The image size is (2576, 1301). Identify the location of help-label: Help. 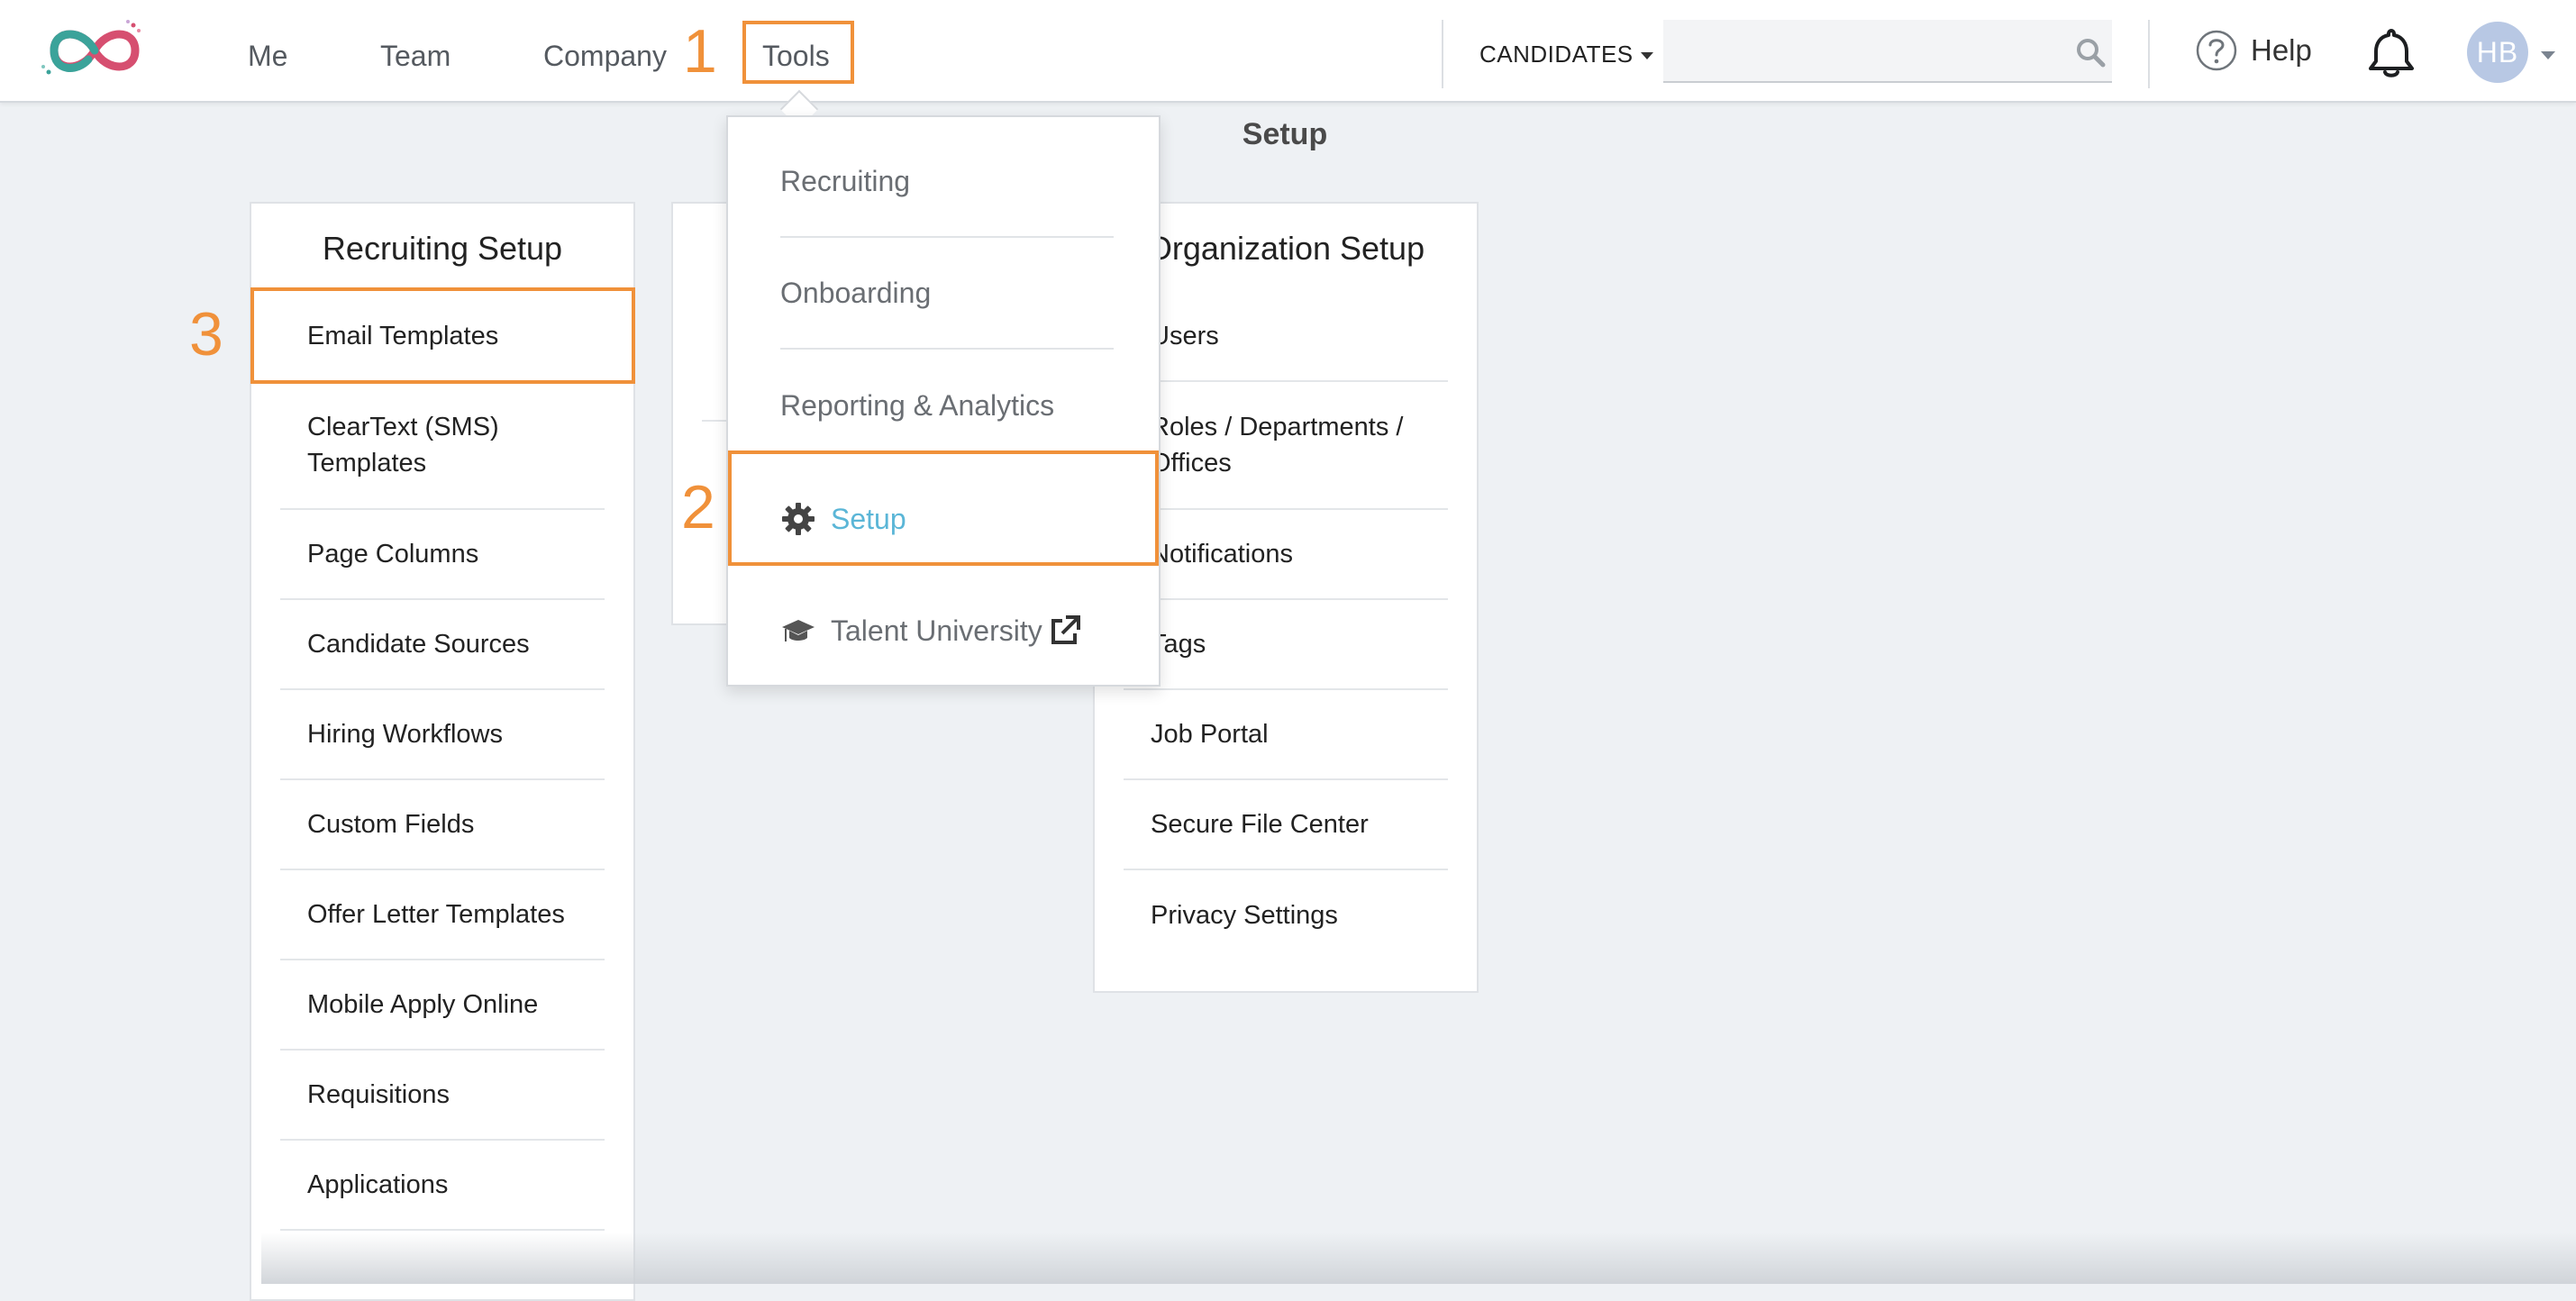
(2281, 50).